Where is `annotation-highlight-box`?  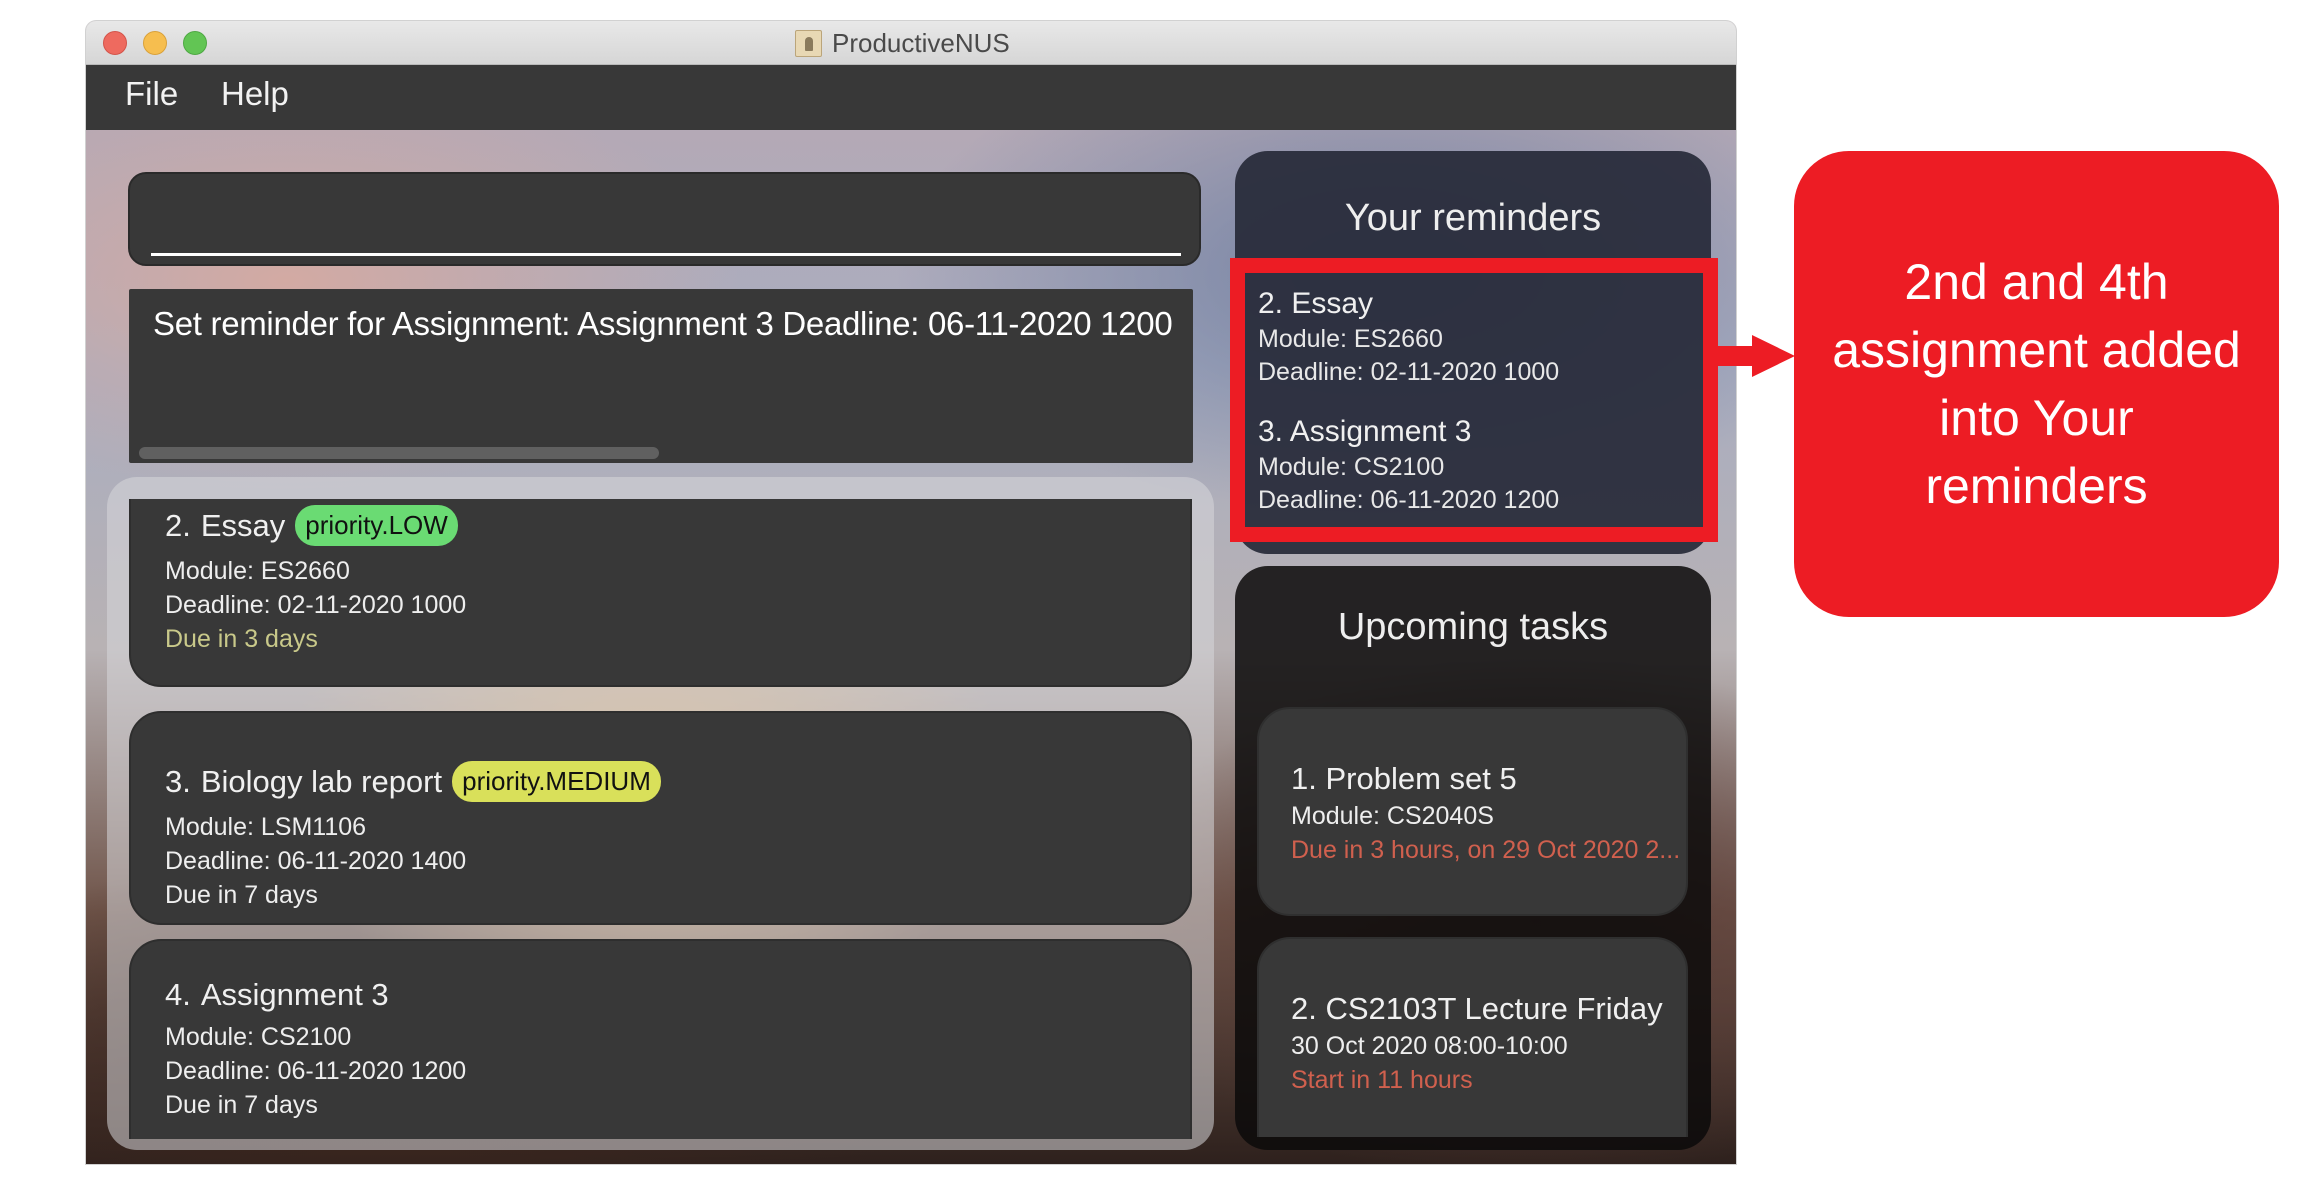 annotation-highlight-box is located at coordinates (1474, 400).